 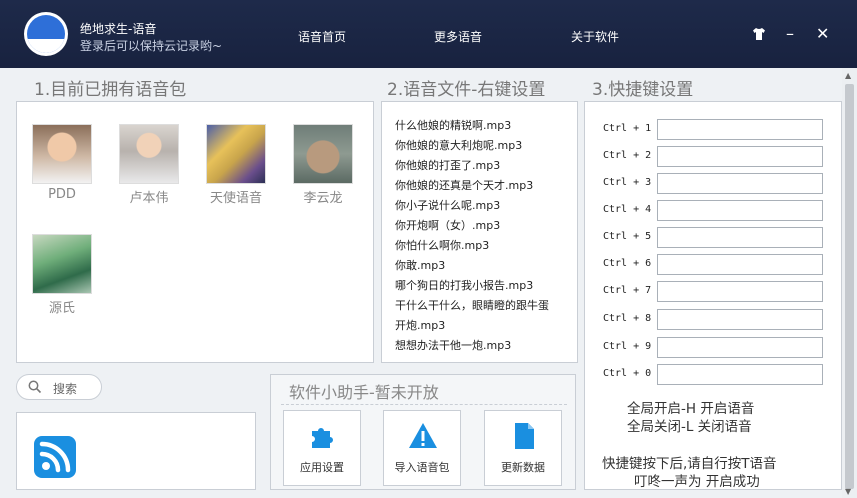 I want to click on file-item: 哪个狗日的打我小报告.mp3, so click(x=464, y=285).